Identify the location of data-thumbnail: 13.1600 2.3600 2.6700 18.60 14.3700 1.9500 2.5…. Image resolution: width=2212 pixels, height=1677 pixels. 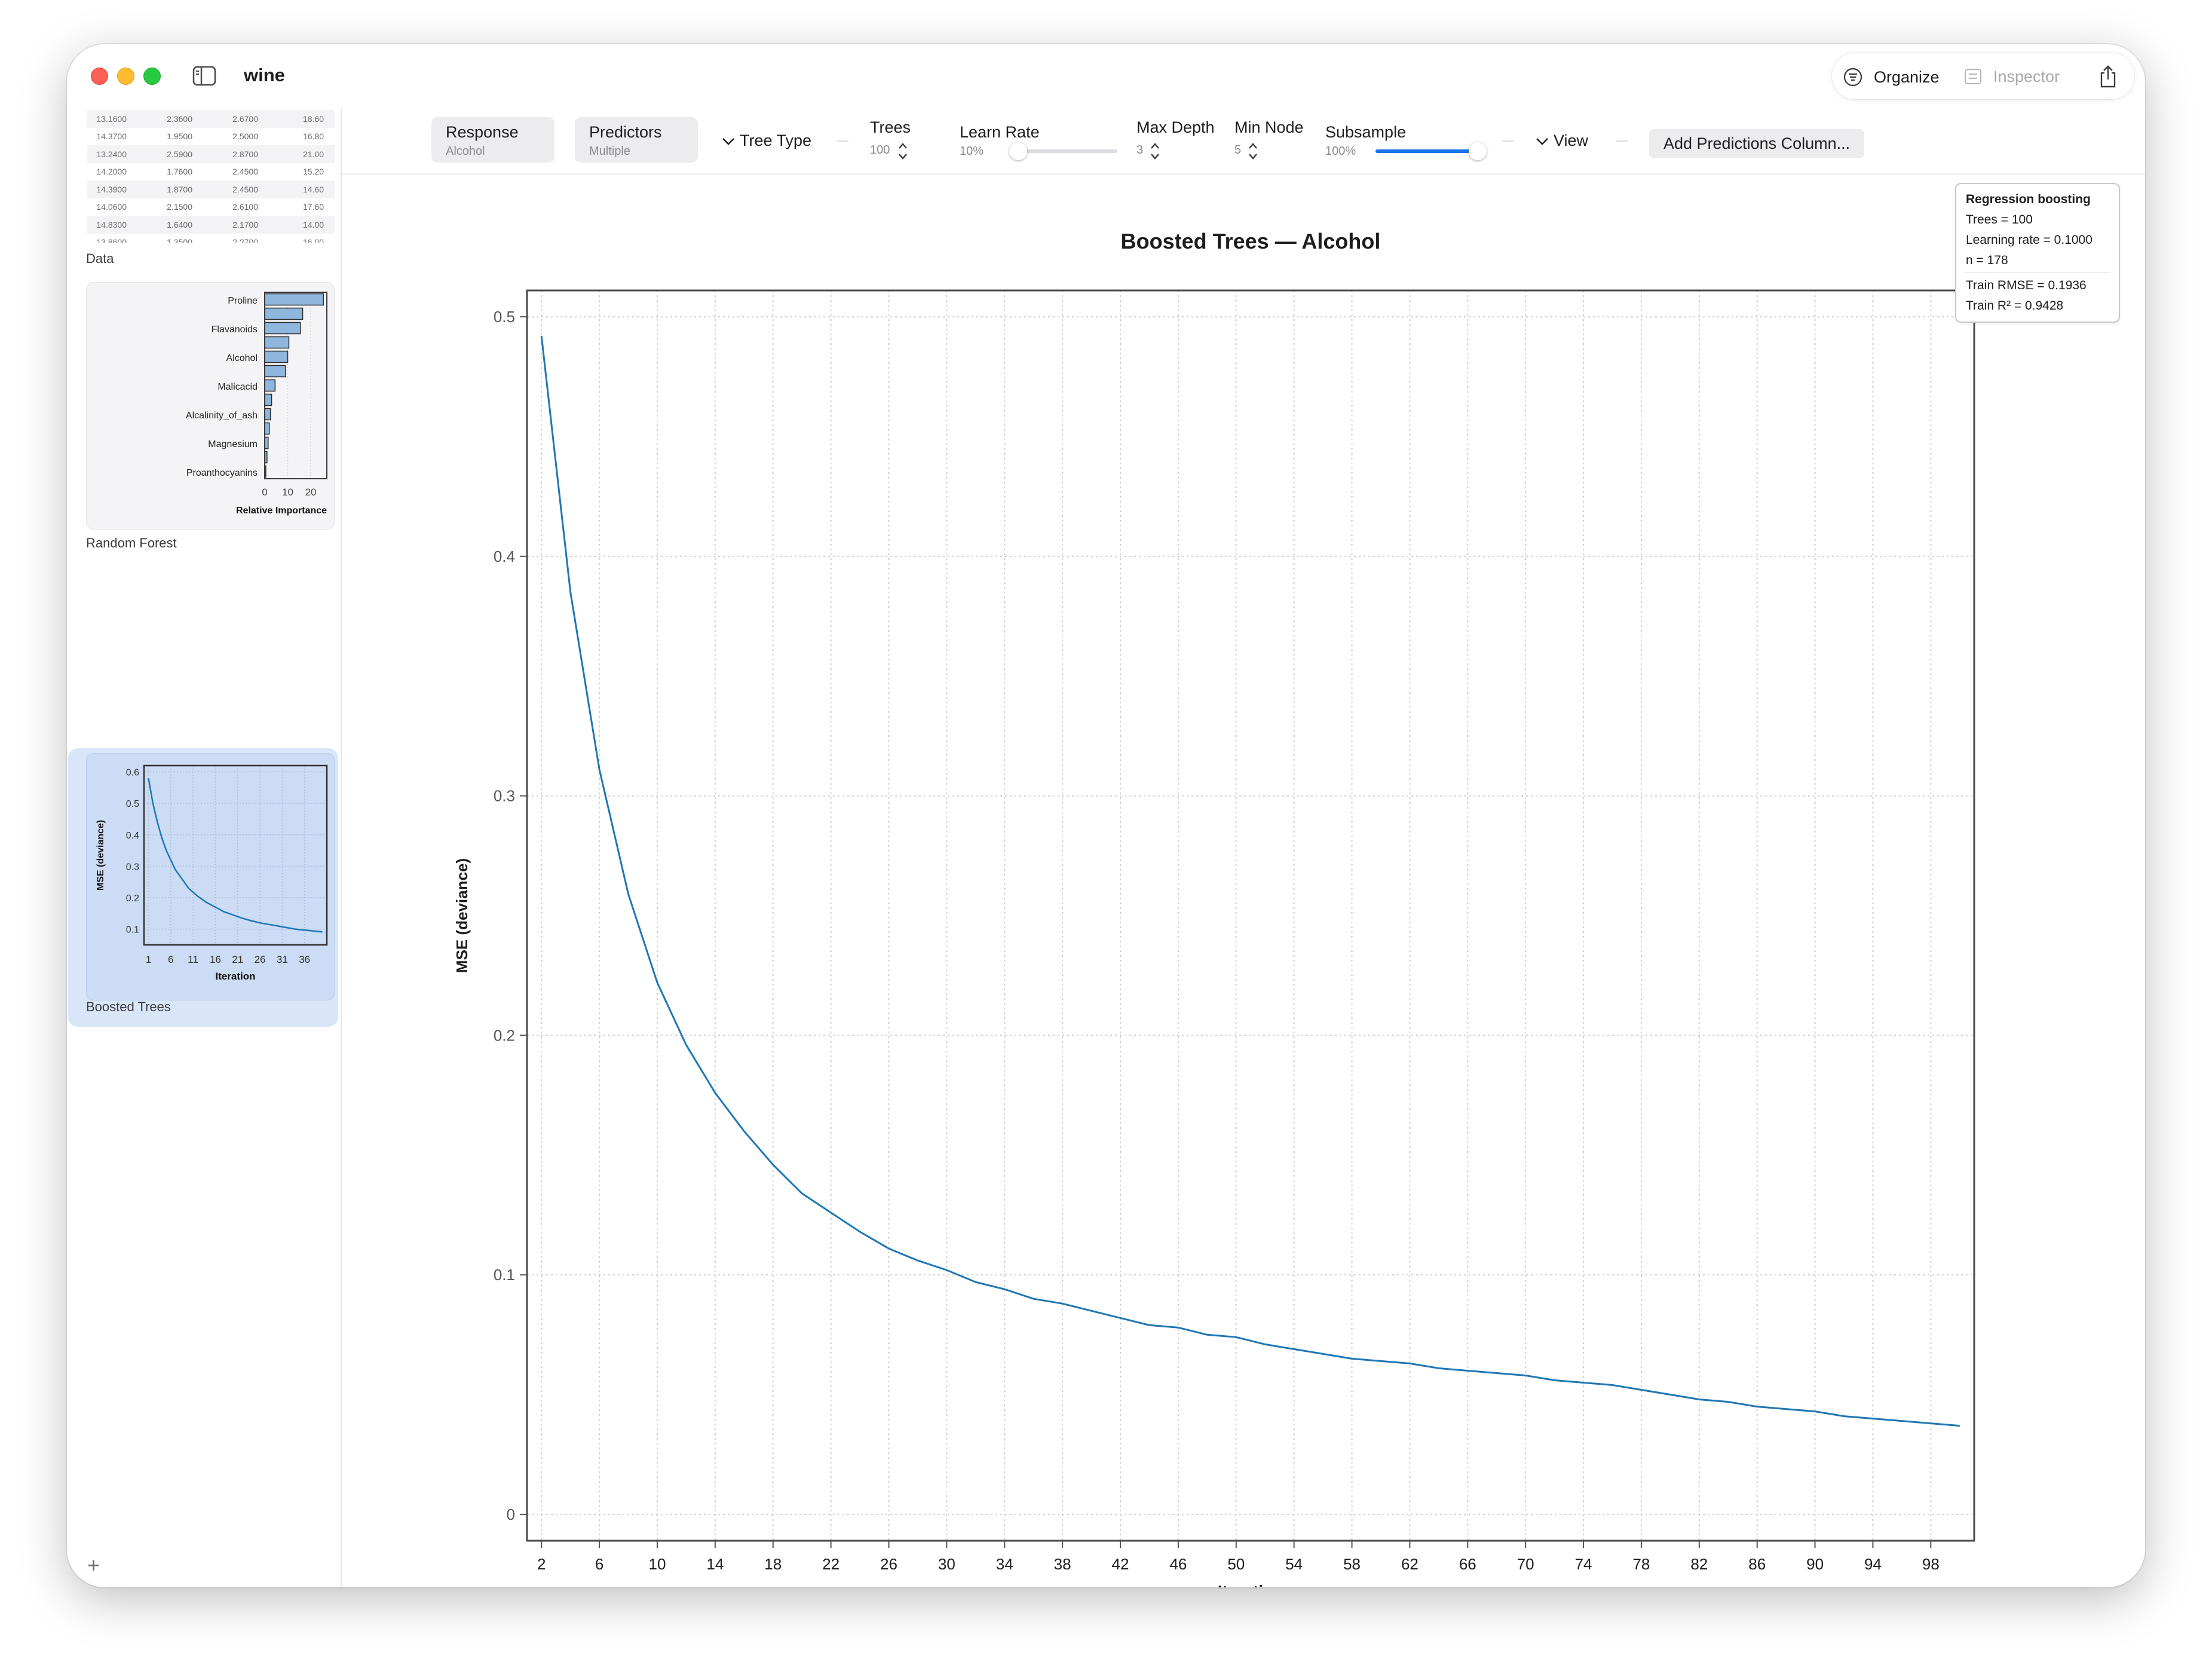
(211, 176).